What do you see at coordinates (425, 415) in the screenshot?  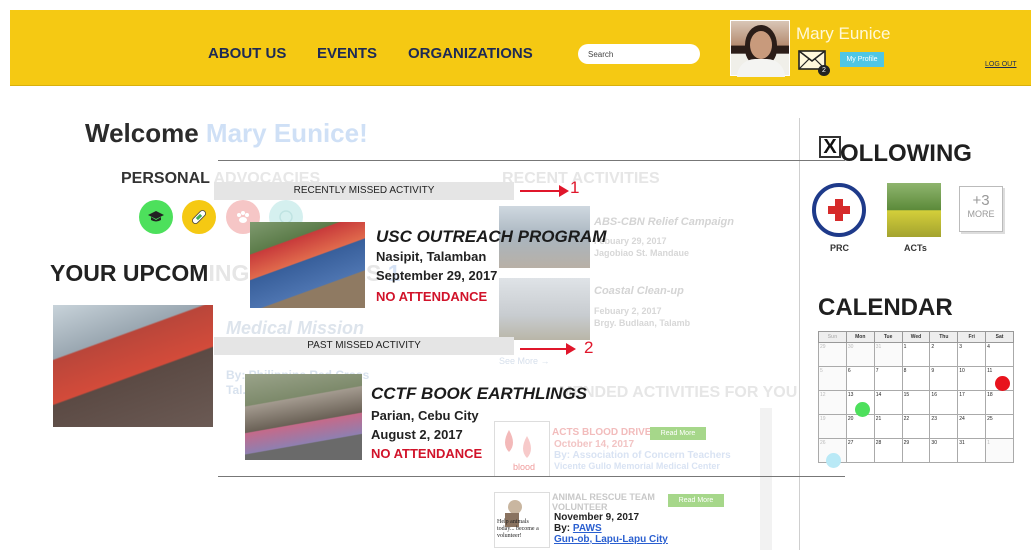 I see `past-missed-location: Parian, Cebu City` at bounding box center [425, 415].